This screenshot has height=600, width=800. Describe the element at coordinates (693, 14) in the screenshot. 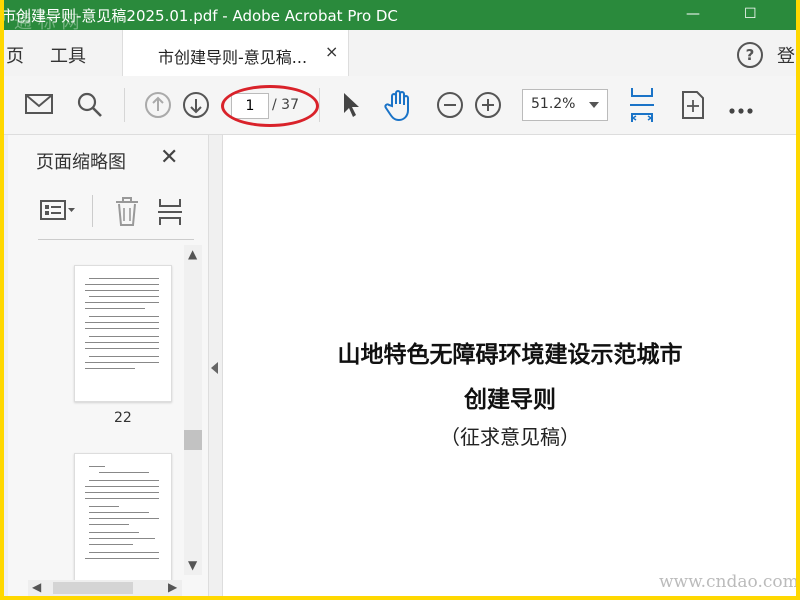

I see `minimize-button: —` at that location.